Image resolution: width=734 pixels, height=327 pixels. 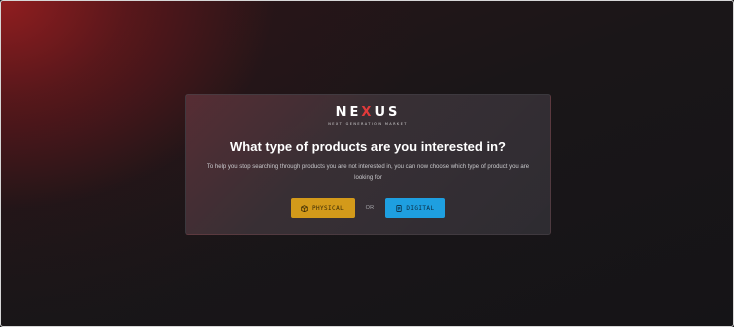 What do you see at coordinates (399, 208) in the screenshot?
I see `document-icon` at bounding box center [399, 208].